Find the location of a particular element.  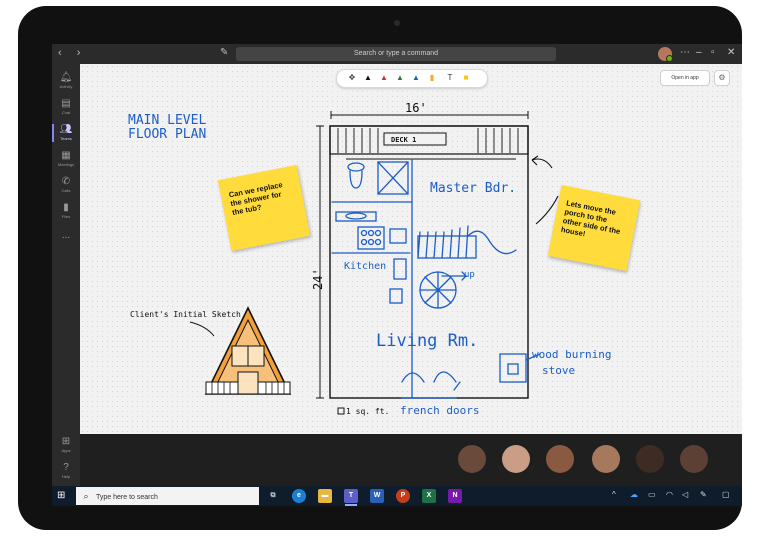

rail-item-files: ▮ Files is located at coordinates (66, 211).